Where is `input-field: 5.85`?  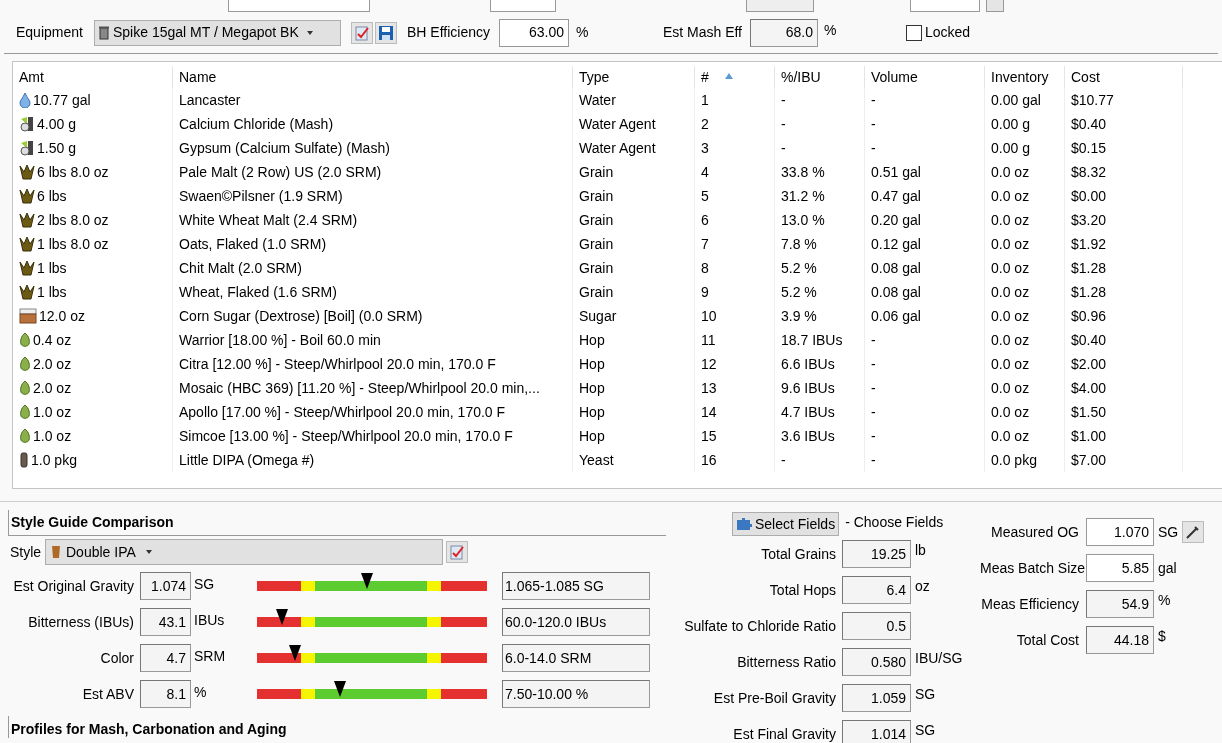 input-field: 5.85 is located at coordinates (1120, 568).